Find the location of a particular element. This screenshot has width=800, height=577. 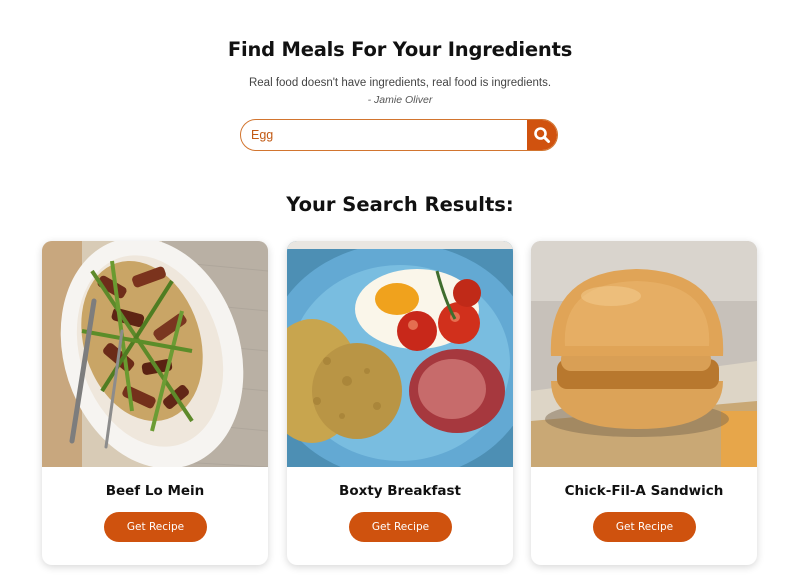

meal-name: Beef Lo Mein is located at coordinates (155, 491).